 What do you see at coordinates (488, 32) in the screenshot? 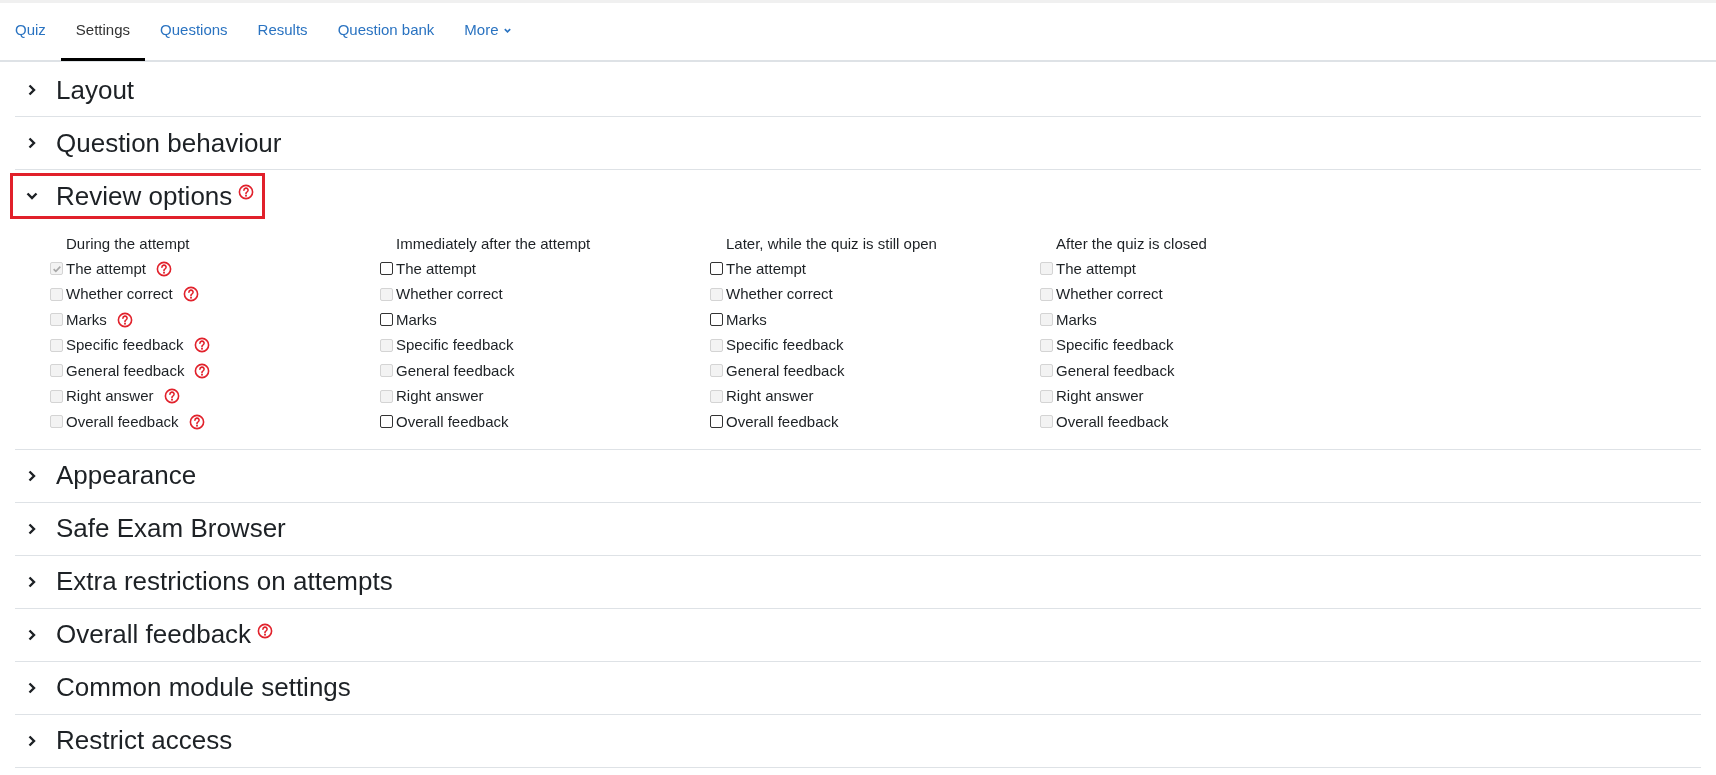
I see `nav-tab: More` at bounding box center [488, 32].